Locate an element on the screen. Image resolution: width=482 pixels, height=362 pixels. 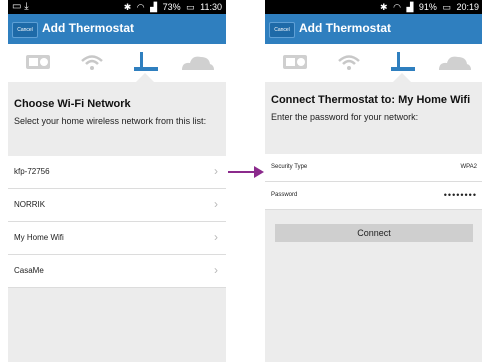
security-type-row: Security Type WPA2 is located at coordinates (373, 168).